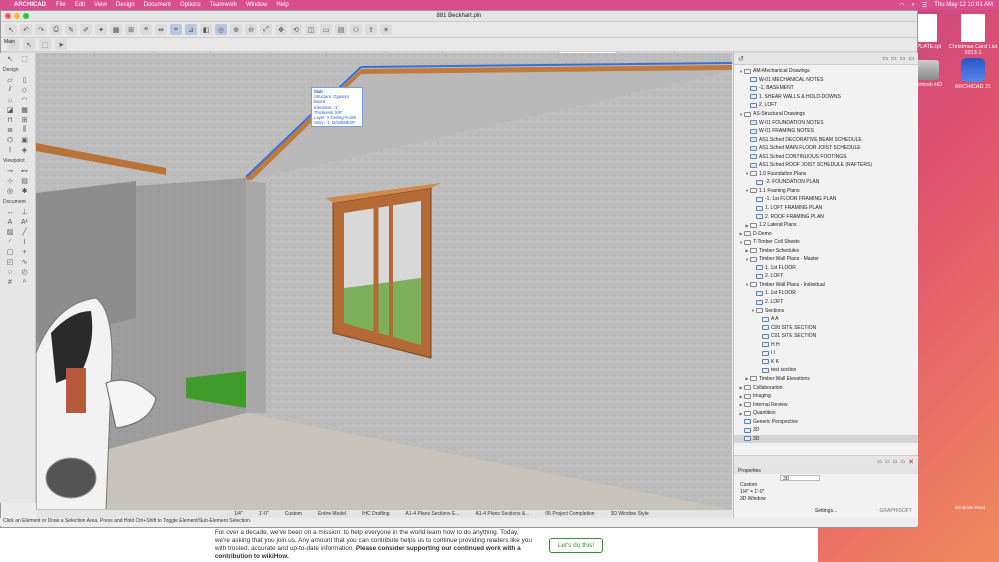  I want to click on redo-icon: ↷, so click(41, 29).